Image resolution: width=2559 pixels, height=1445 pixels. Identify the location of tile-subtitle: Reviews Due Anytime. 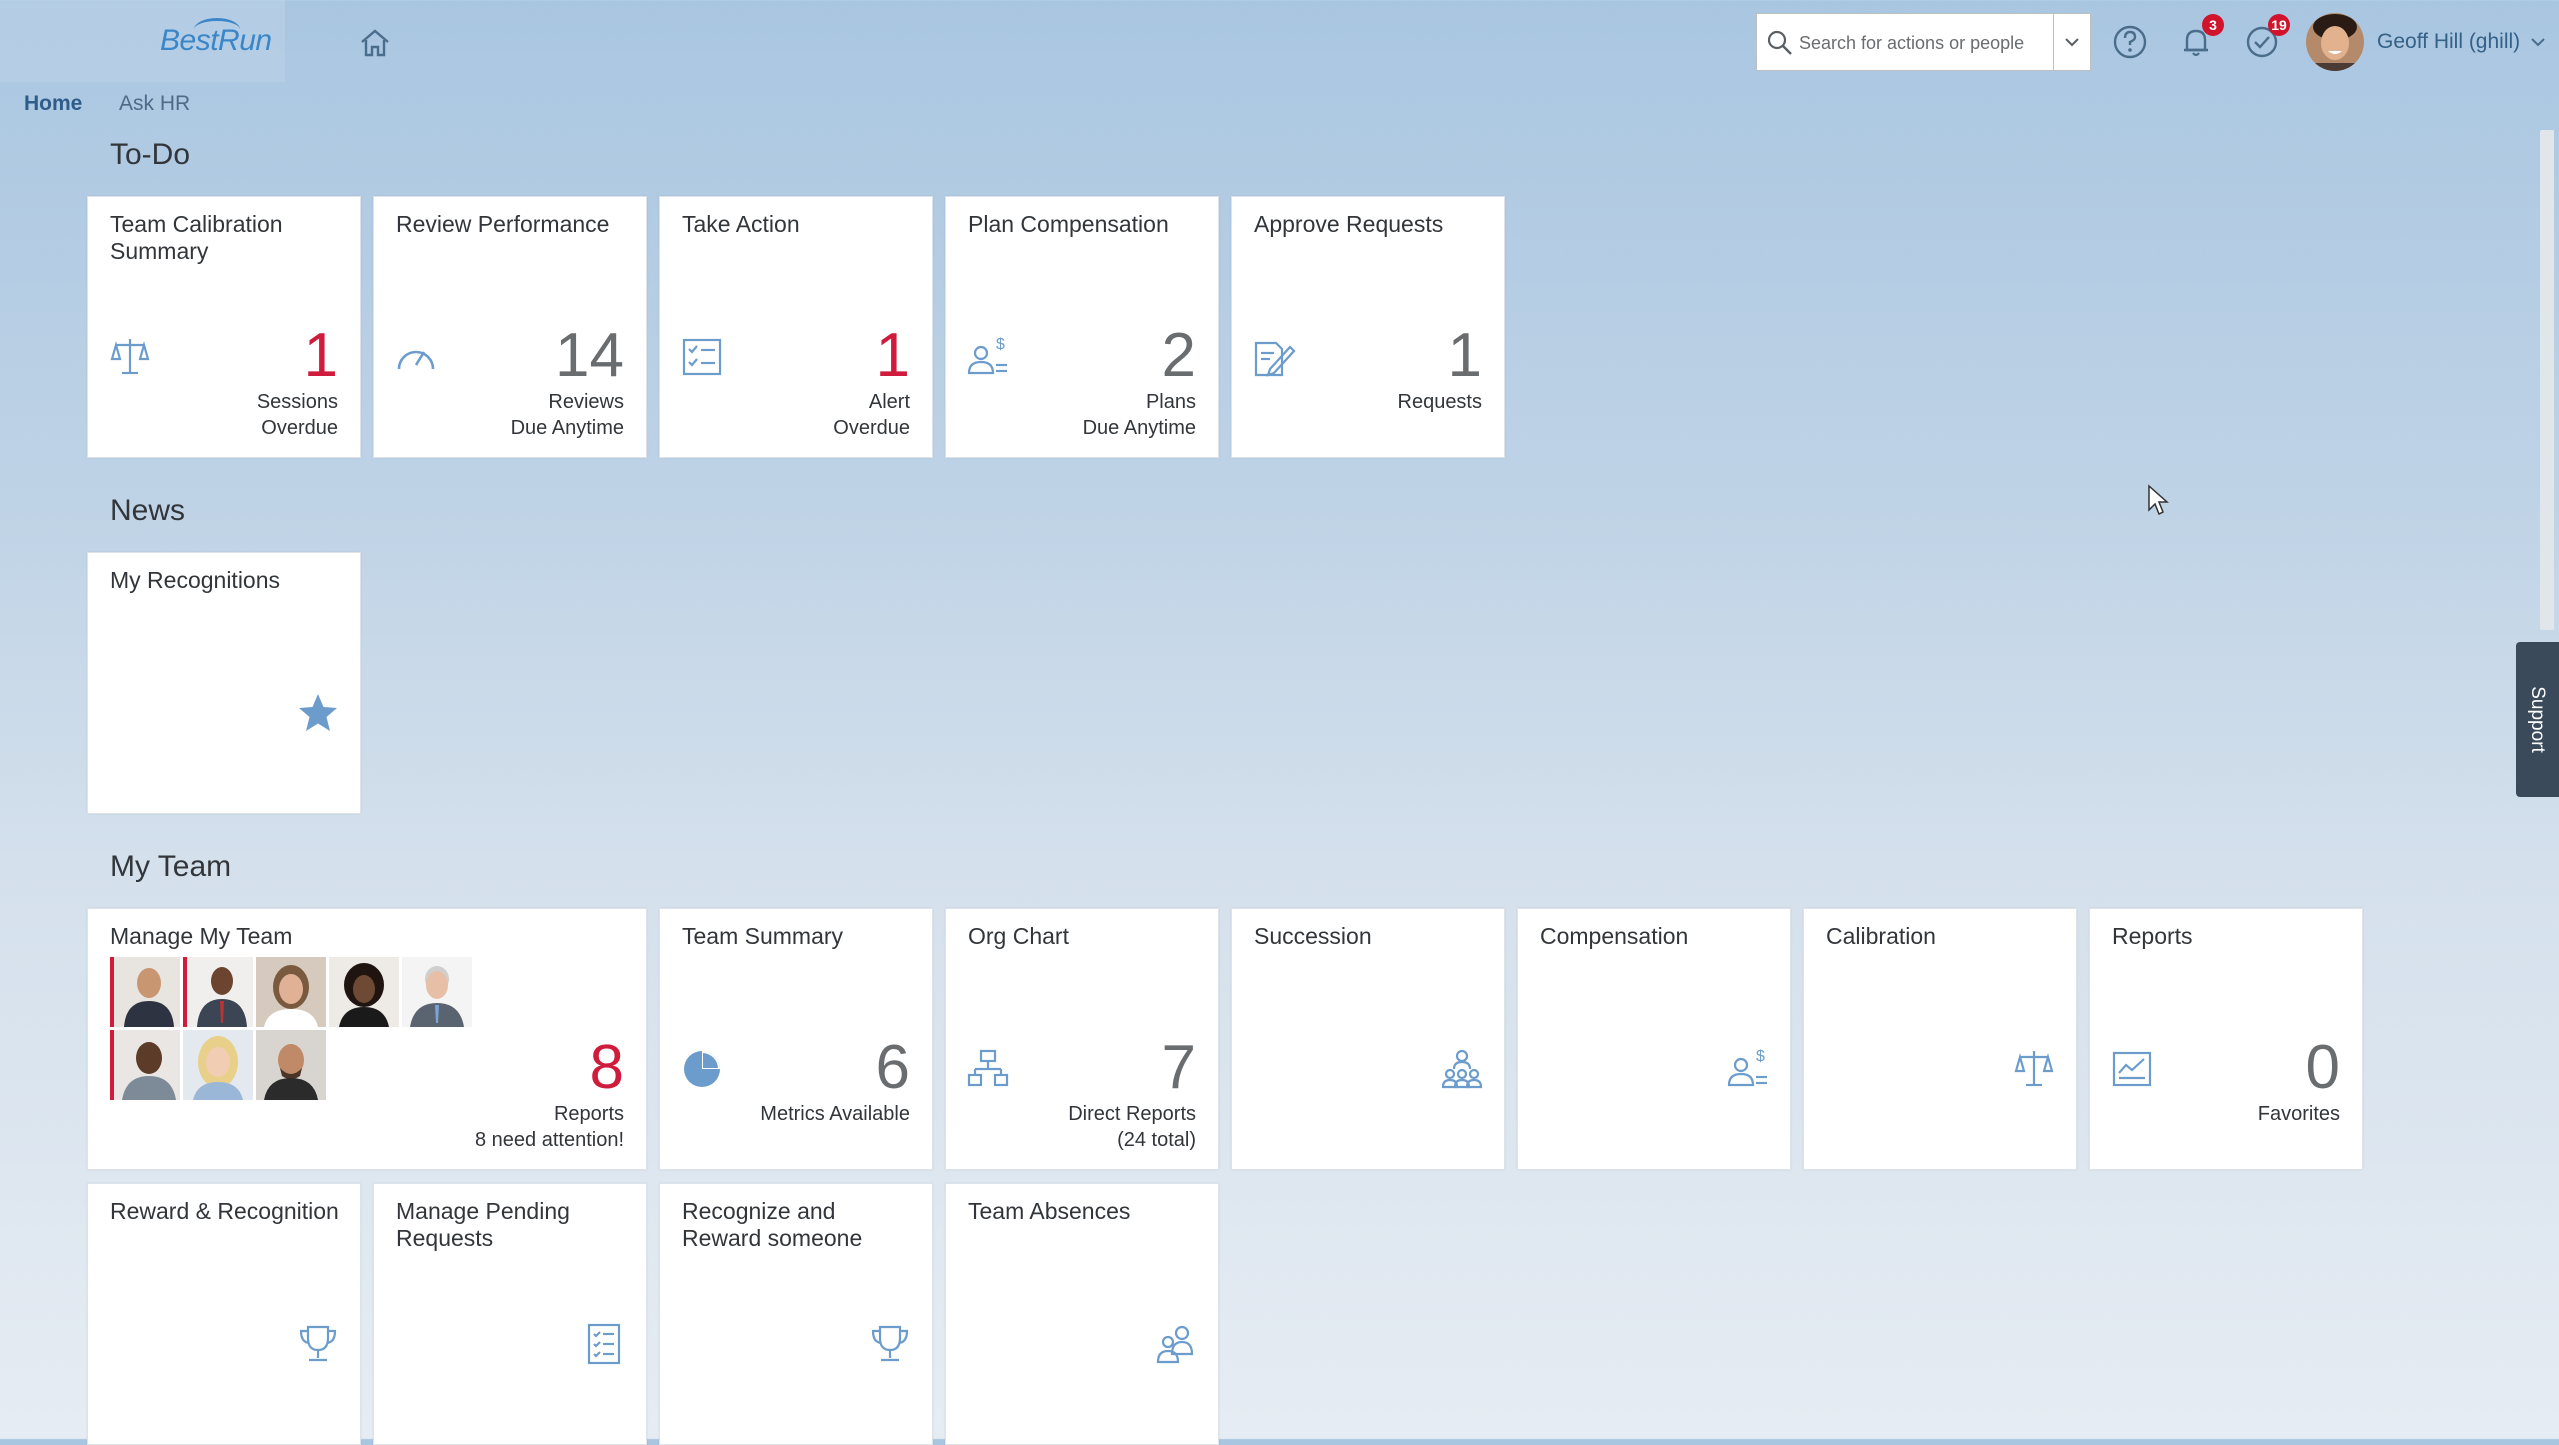
(567, 415).